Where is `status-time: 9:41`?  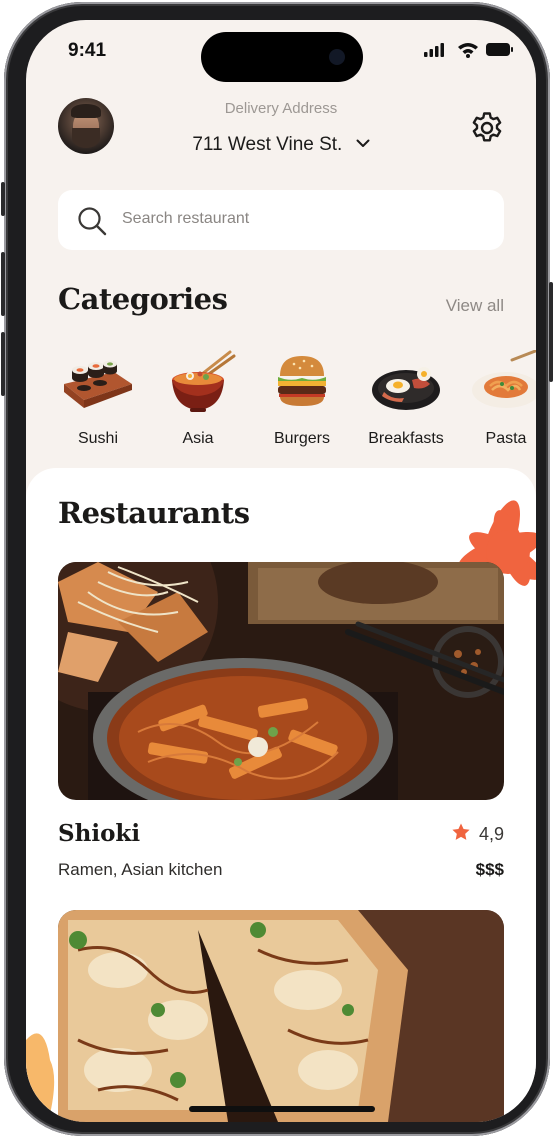
status-time: 9:41 is located at coordinates (87, 50).